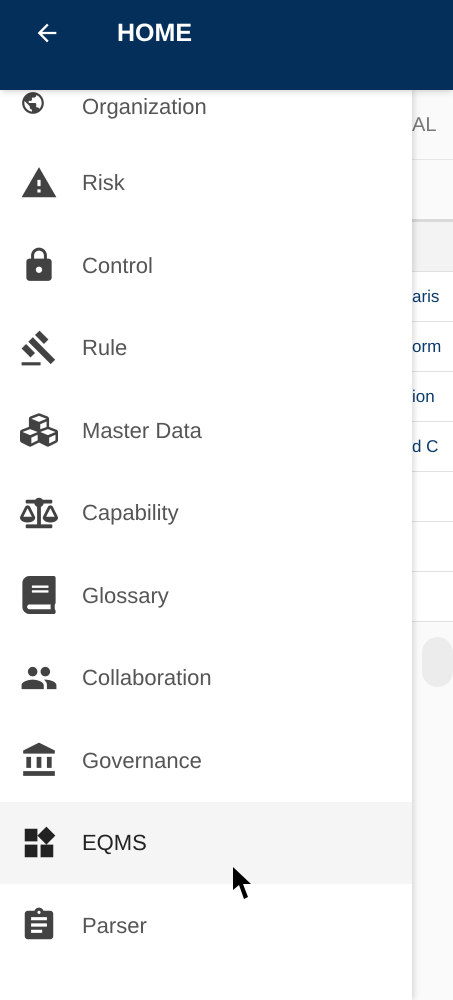 The height and width of the screenshot is (1000, 453). Describe the element at coordinates (206, 595) in the screenshot. I see `drawer-item: Glossary` at that location.